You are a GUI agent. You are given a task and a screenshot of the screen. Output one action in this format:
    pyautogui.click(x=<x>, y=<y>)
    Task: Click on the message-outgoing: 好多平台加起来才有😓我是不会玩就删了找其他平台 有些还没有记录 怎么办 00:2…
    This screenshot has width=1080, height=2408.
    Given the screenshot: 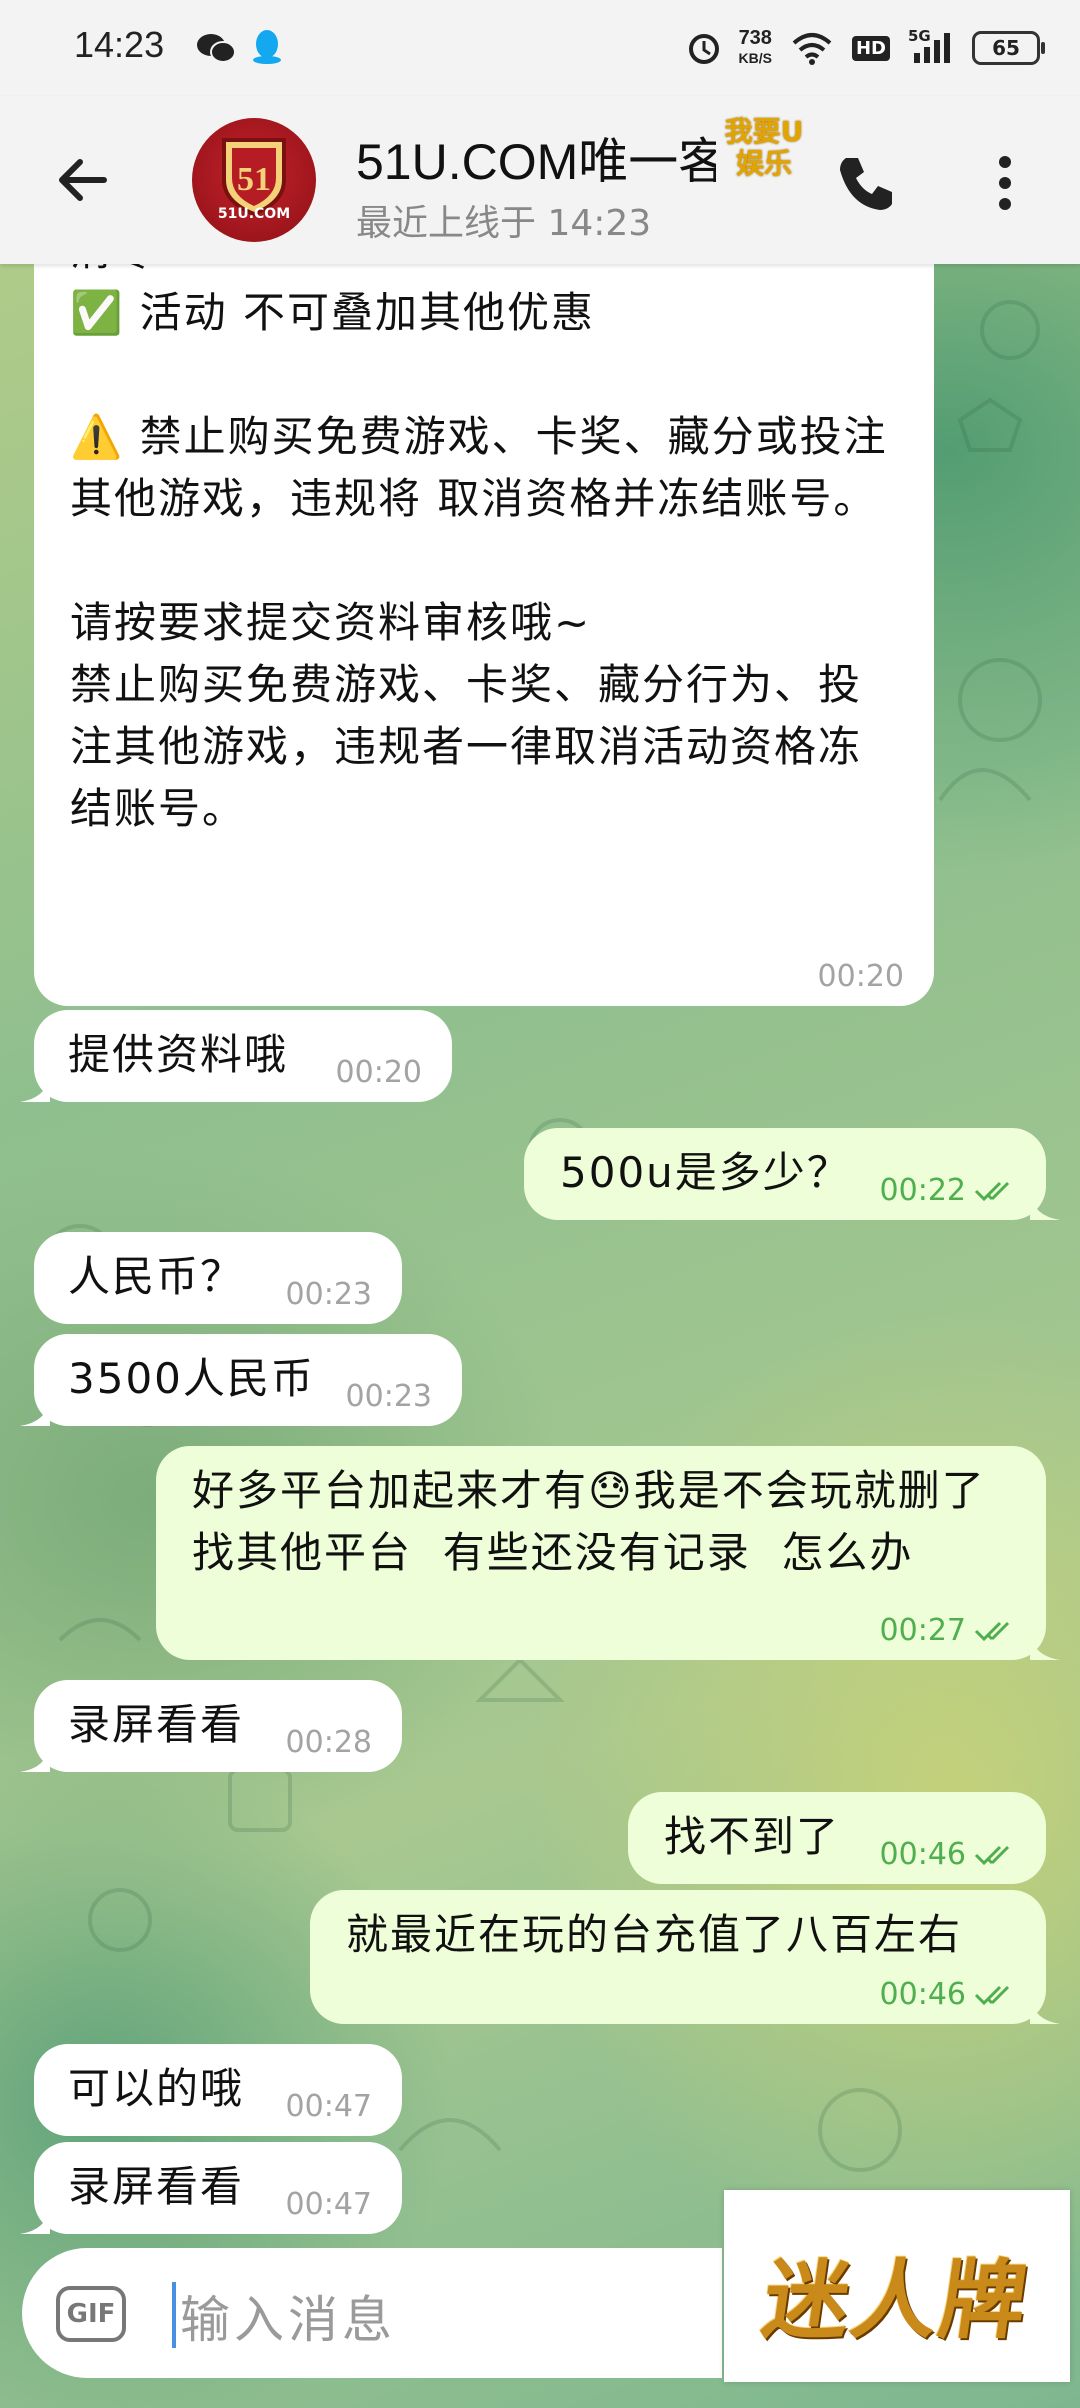 What is the action you would take?
    pyautogui.click(x=608, y=1553)
    